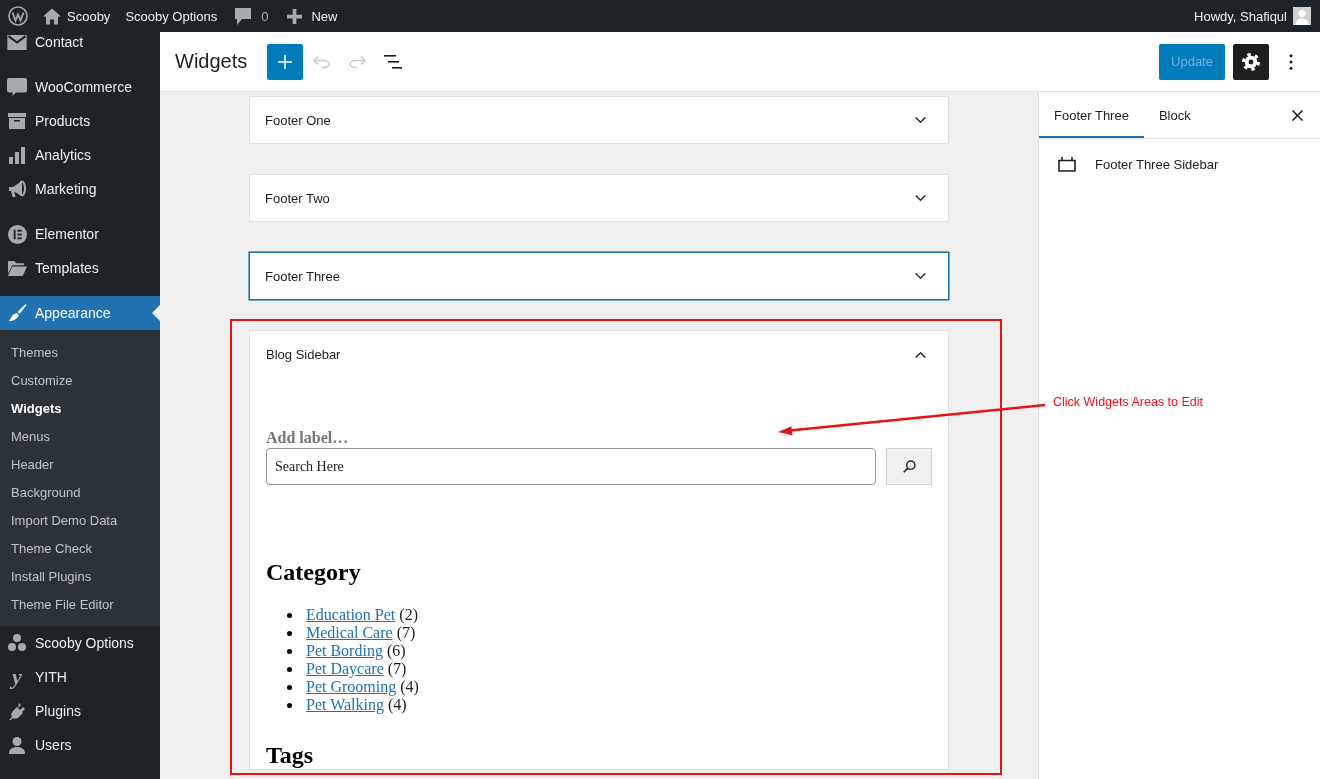 This screenshot has width=1320, height=779. Describe the element at coordinates (17, 268) in the screenshot. I see `folder-icon` at that location.